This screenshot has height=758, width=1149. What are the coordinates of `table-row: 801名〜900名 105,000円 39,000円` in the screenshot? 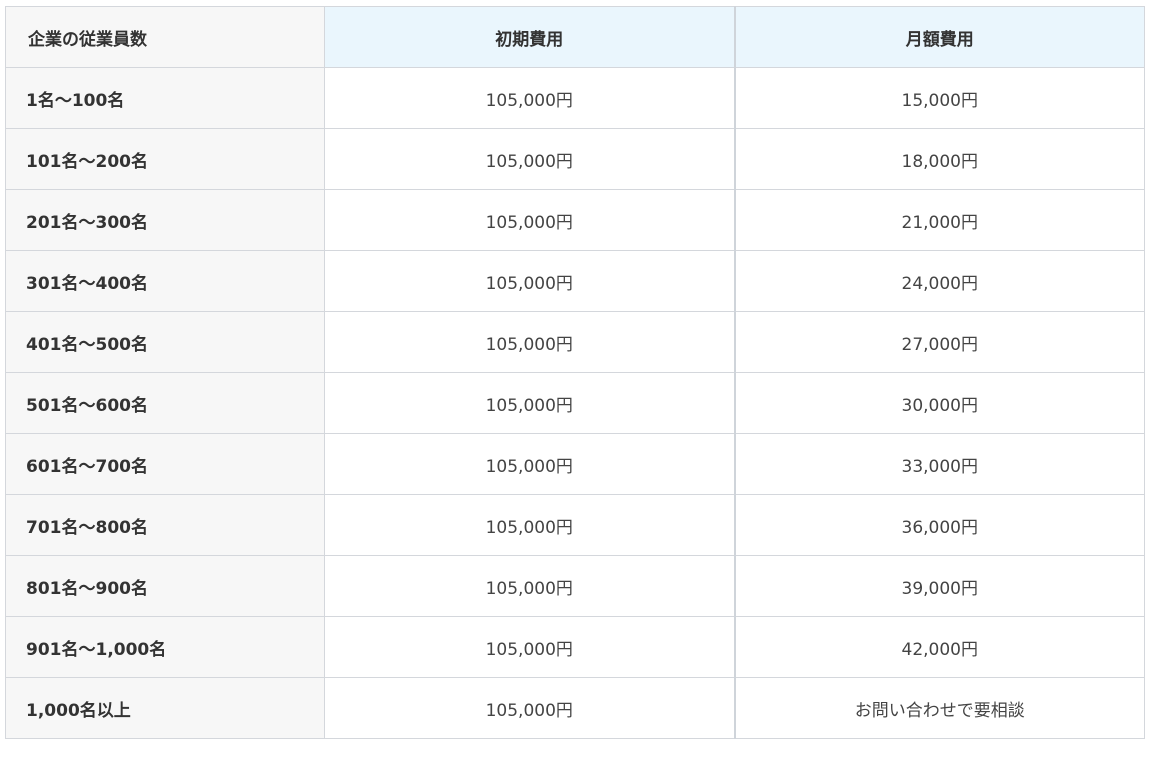 It's located at (575, 586).